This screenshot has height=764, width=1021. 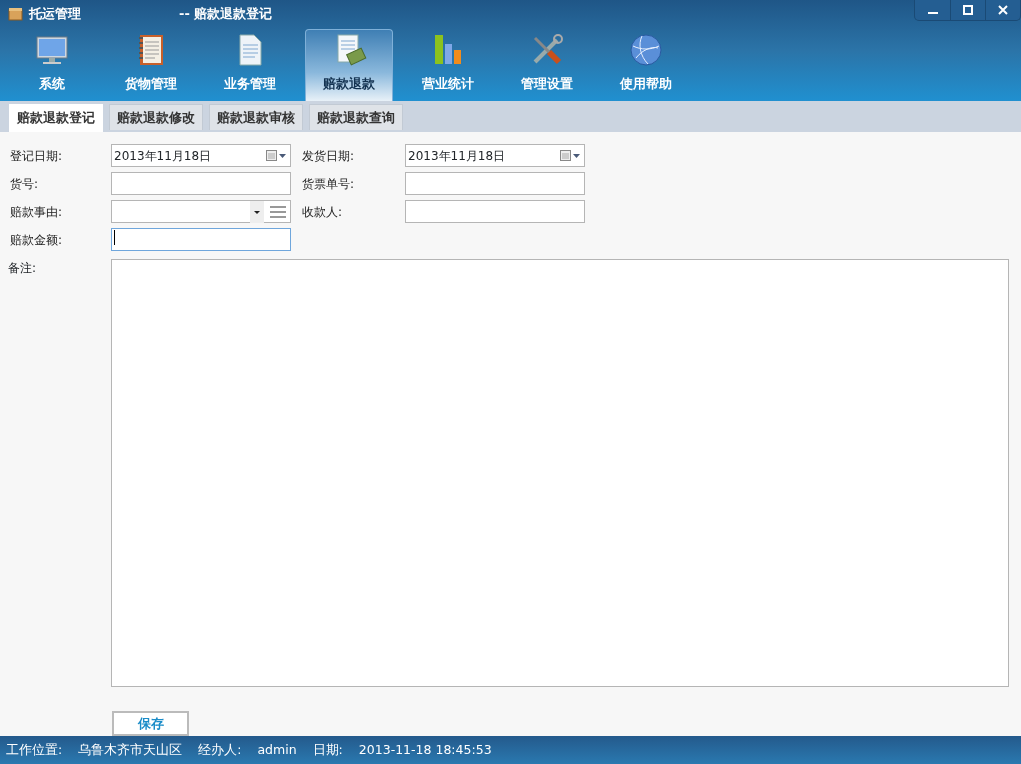 I want to click on toolbar-button: 使用帮助, so click(x=646, y=65).